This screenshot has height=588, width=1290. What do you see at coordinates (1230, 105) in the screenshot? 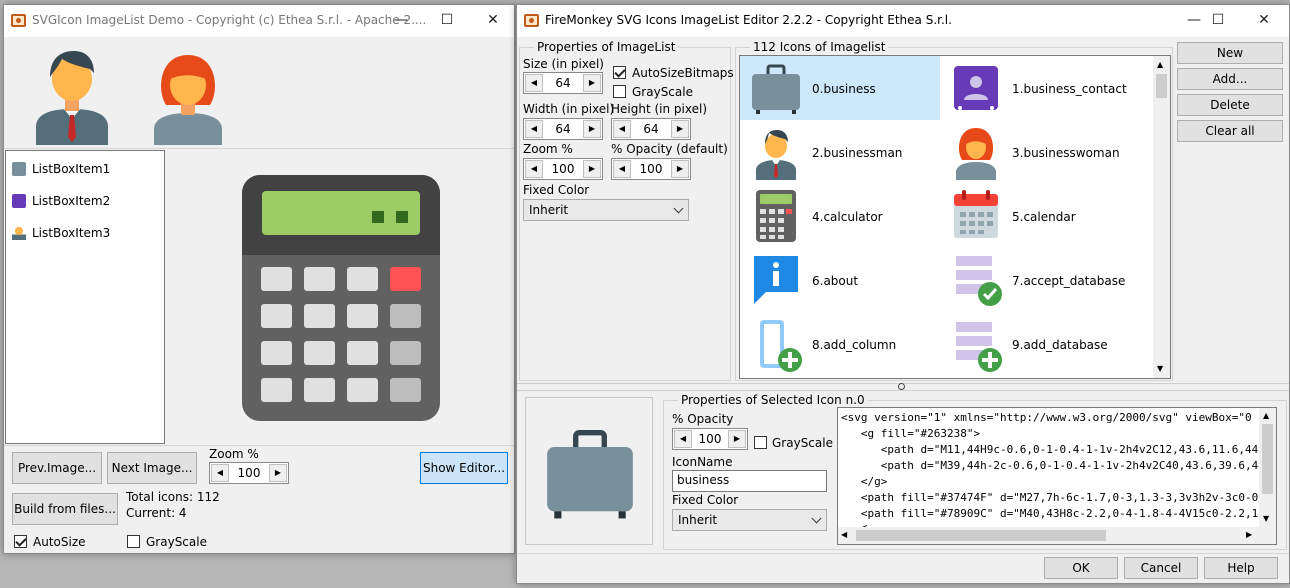
I see `delete-button: Delete` at bounding box center [1230, 105].